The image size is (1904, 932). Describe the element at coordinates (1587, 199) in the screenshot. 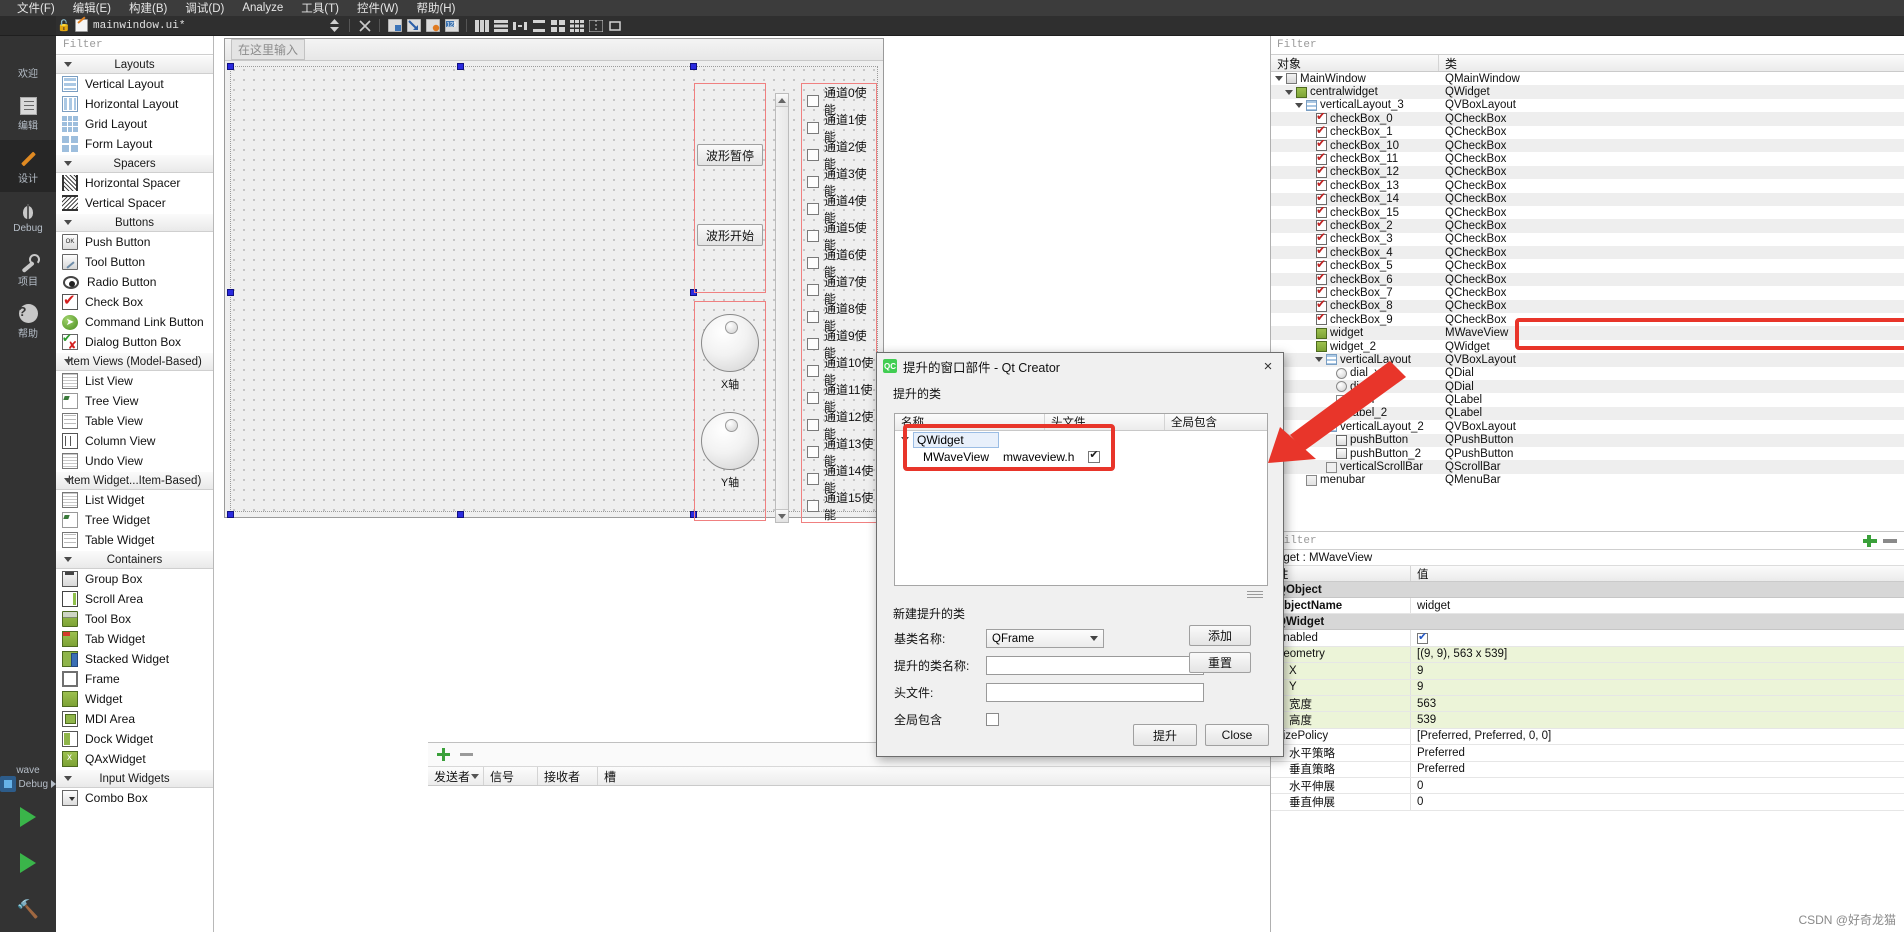

I see `object-tree-row: checkBox_14 QCheckBox` at that location.